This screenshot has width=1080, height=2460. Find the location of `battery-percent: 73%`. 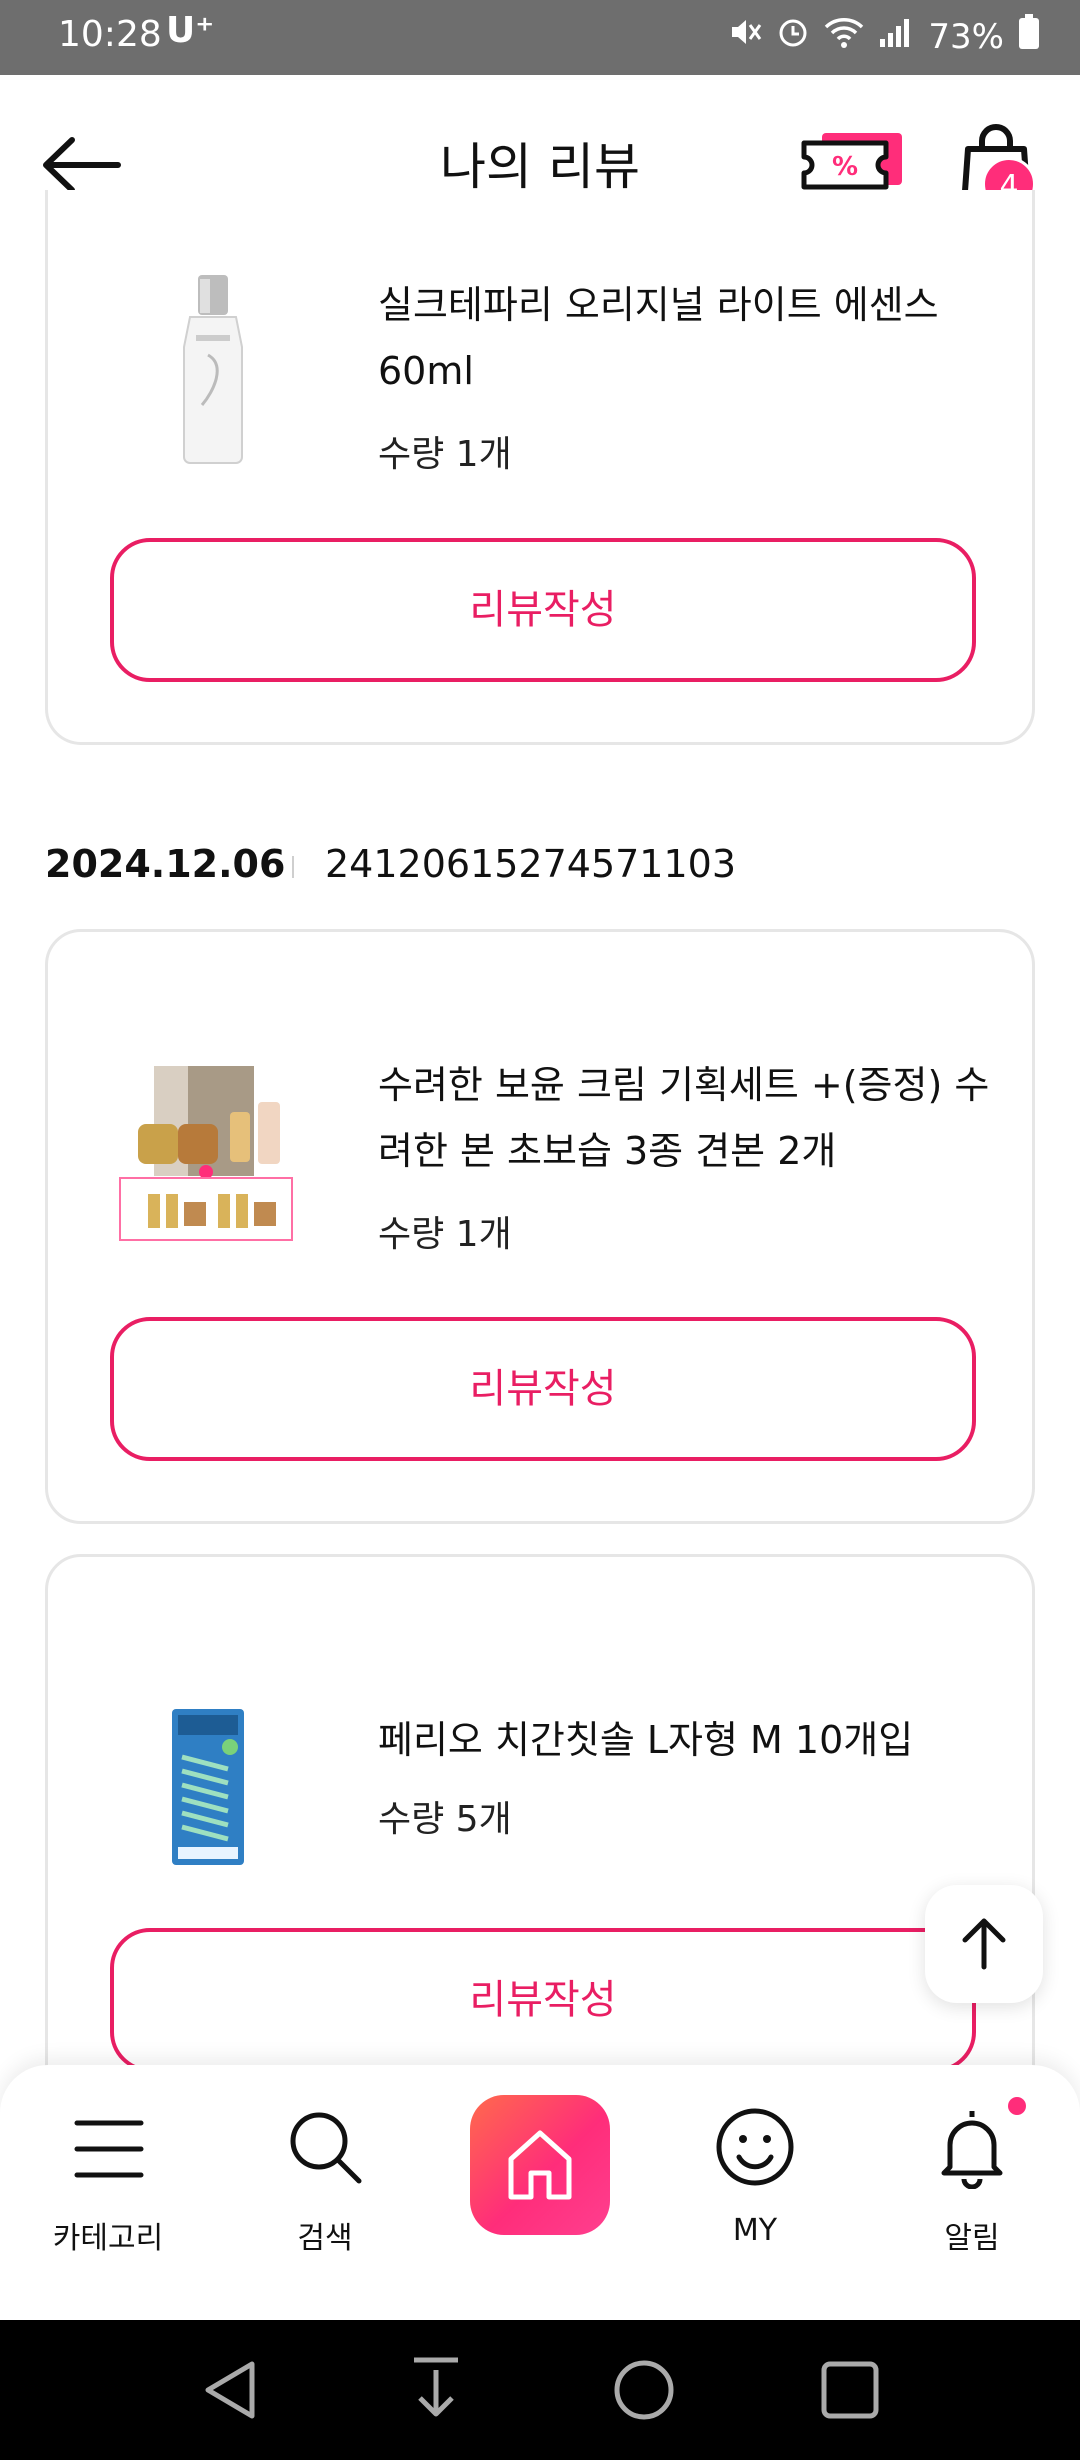

battery-percent: 73% is located at coordinates (966, 36).